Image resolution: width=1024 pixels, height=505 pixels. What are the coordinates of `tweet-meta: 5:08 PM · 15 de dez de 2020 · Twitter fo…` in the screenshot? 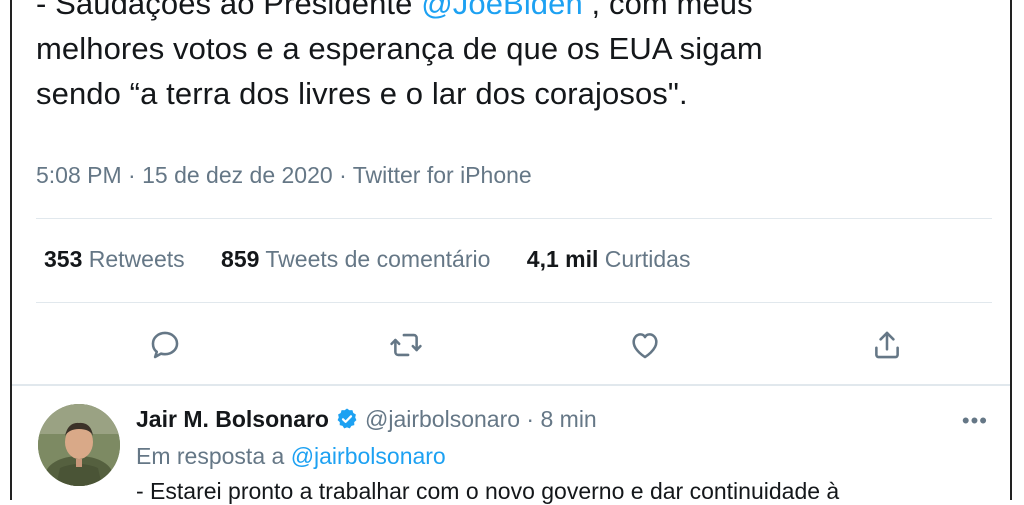 It's located at (284, 175).